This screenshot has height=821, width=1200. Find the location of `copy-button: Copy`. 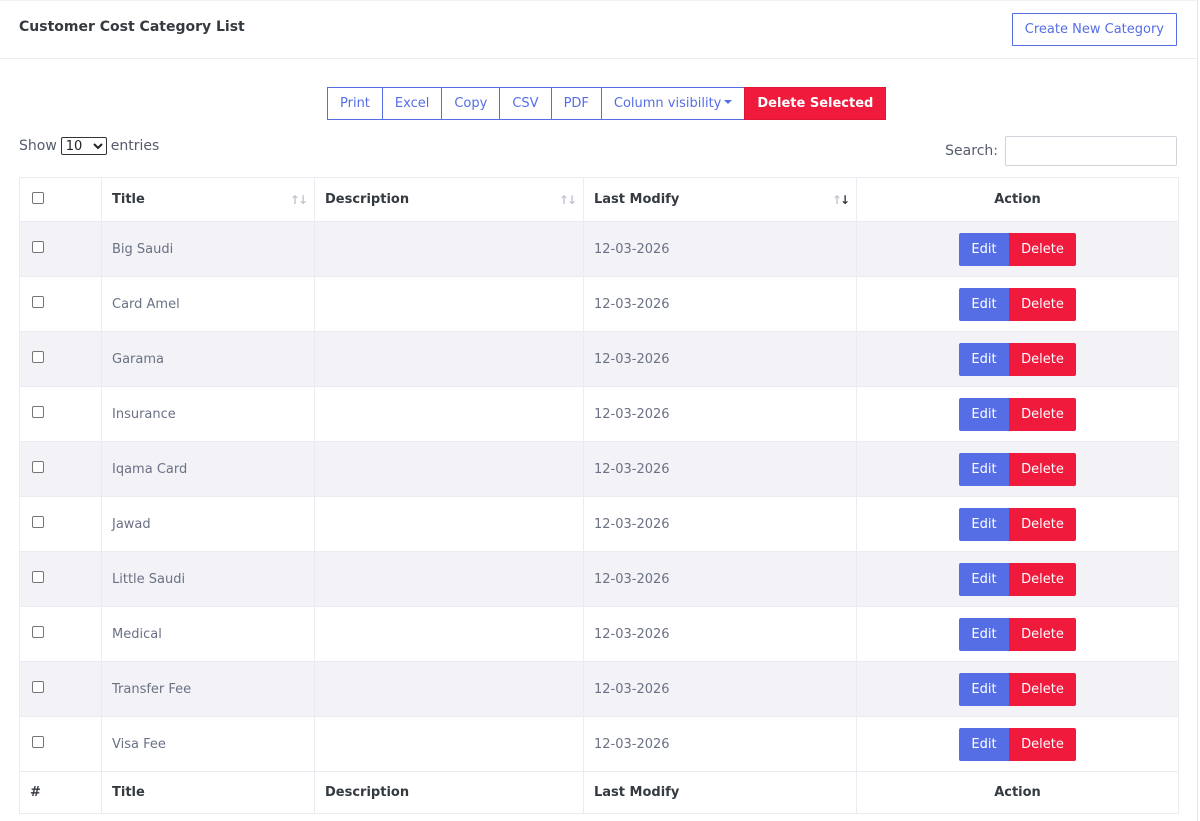

copy-button: Copy is located at coordinates (471, 103).